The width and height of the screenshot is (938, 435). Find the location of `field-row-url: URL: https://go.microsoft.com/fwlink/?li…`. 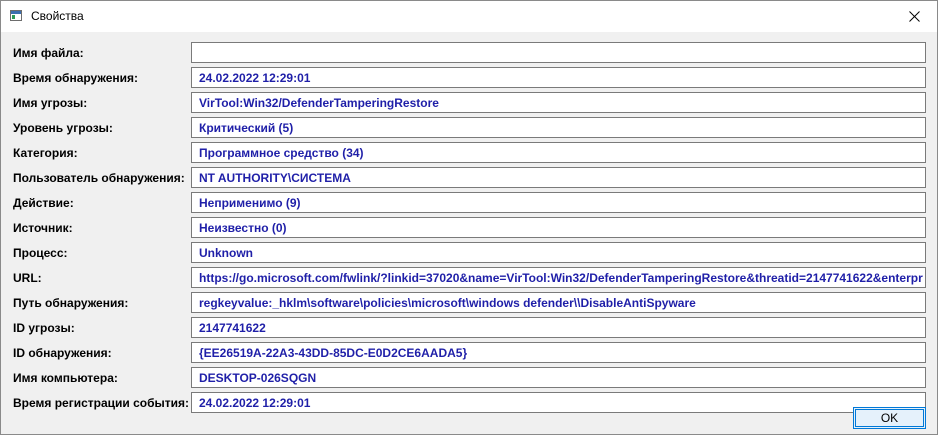

field-row-url: URL: https://go.microsoft.com/fwlink/?li… is located at coordinates (469, 278).